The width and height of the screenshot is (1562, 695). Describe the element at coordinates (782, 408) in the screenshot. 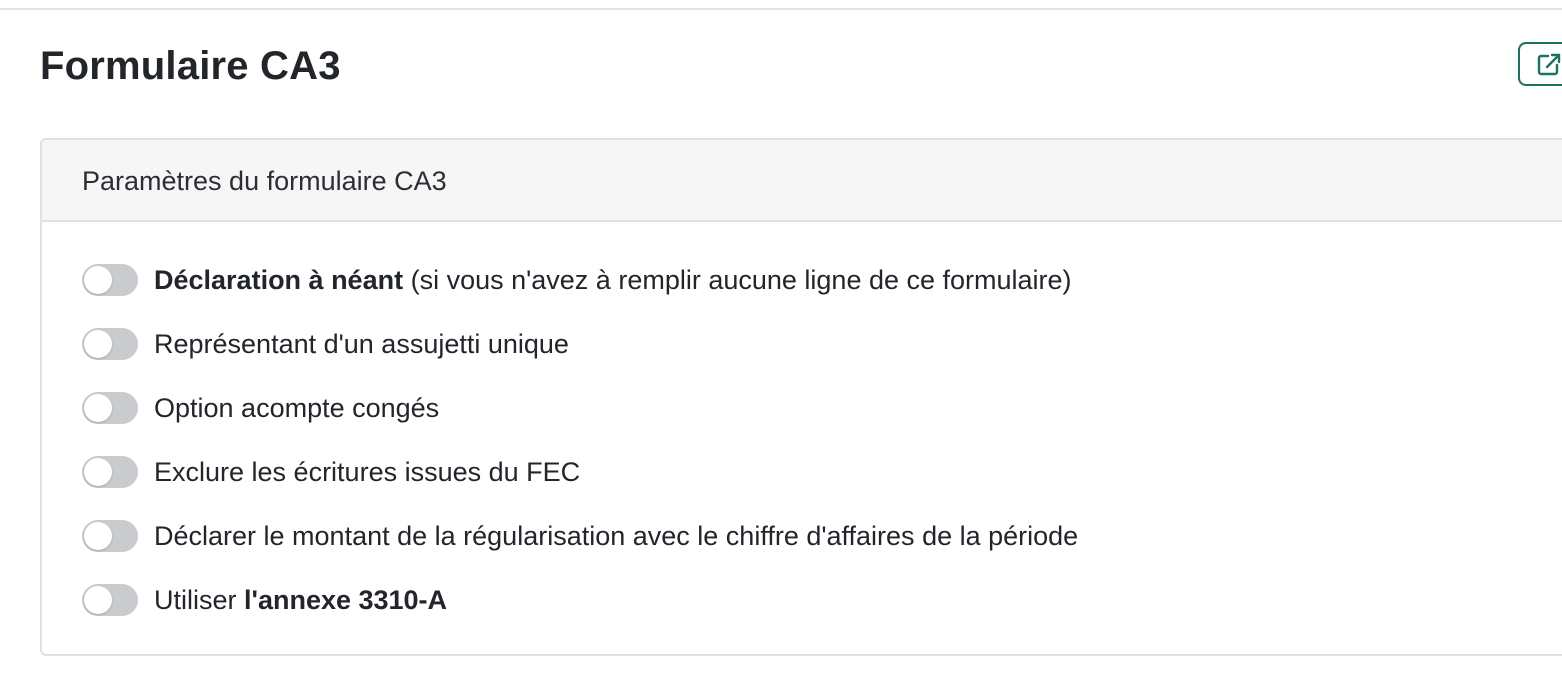

I see `option-acompte-conges: Option acompte congés` at that location.